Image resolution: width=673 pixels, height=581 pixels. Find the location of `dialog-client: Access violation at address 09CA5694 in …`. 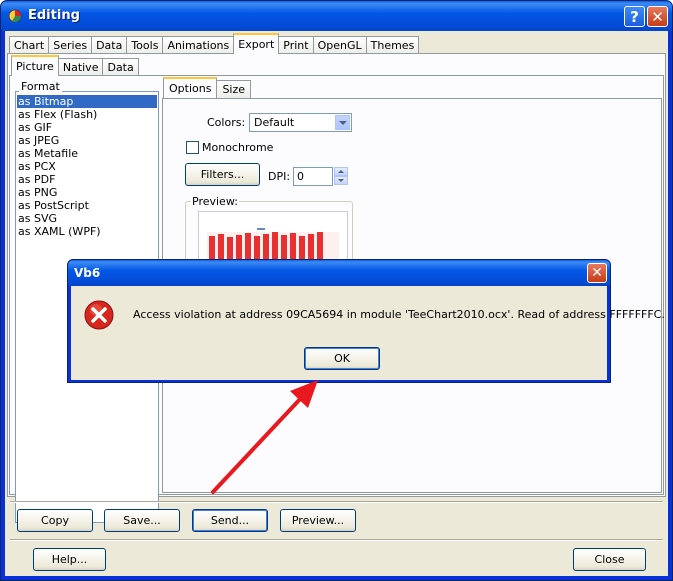

dialog-client: Access violation at address 09CA5694 in … is located at coordinates (368, 333).